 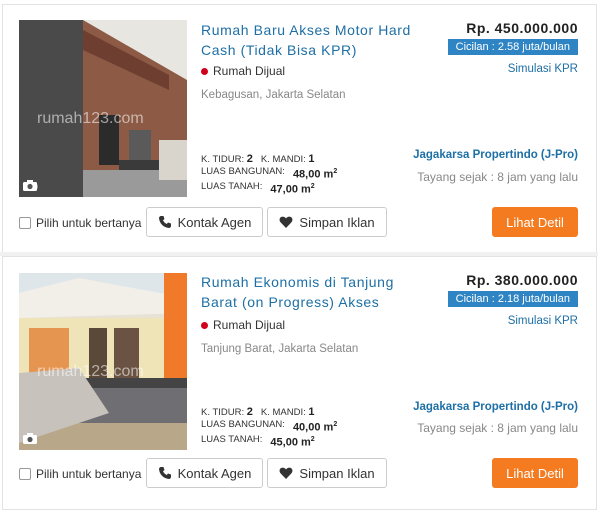 I want to click on photo-count: 10, so click(x=30, y=187).